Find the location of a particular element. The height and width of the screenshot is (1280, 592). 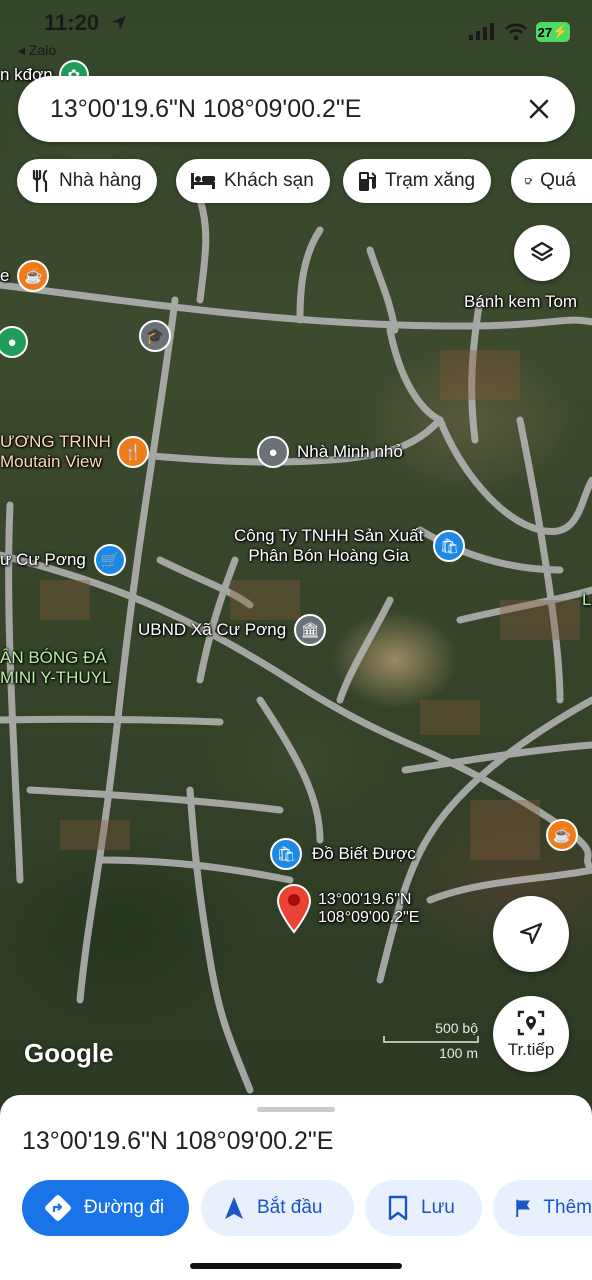

scale-bar: 500 bộ 100 m is located at coordinates (432, 1041).